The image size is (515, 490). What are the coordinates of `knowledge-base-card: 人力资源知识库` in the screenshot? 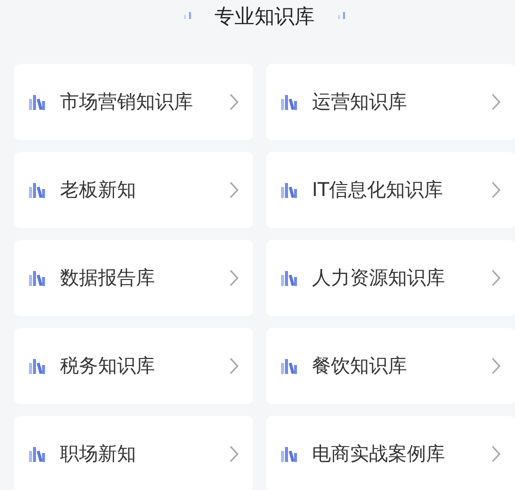 It's located at (390, 278).